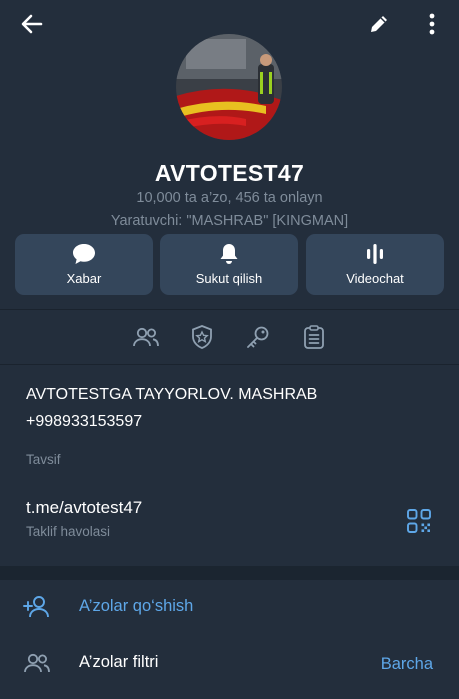 This screenshot has width=459, height=699. What do you see at coordinates (229, 221) in the screenshot?
I see `creator-line: Yaratuvchi: "MASHRAB" [KINGMAN]` at bounding box center [229, 221].